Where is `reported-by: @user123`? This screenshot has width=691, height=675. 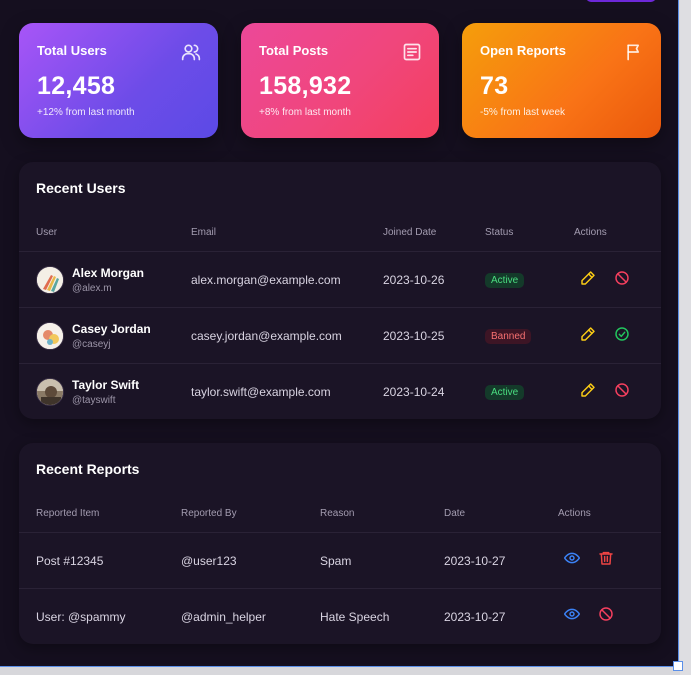 reported-by: @user123 is located at coordinates (209, 561).